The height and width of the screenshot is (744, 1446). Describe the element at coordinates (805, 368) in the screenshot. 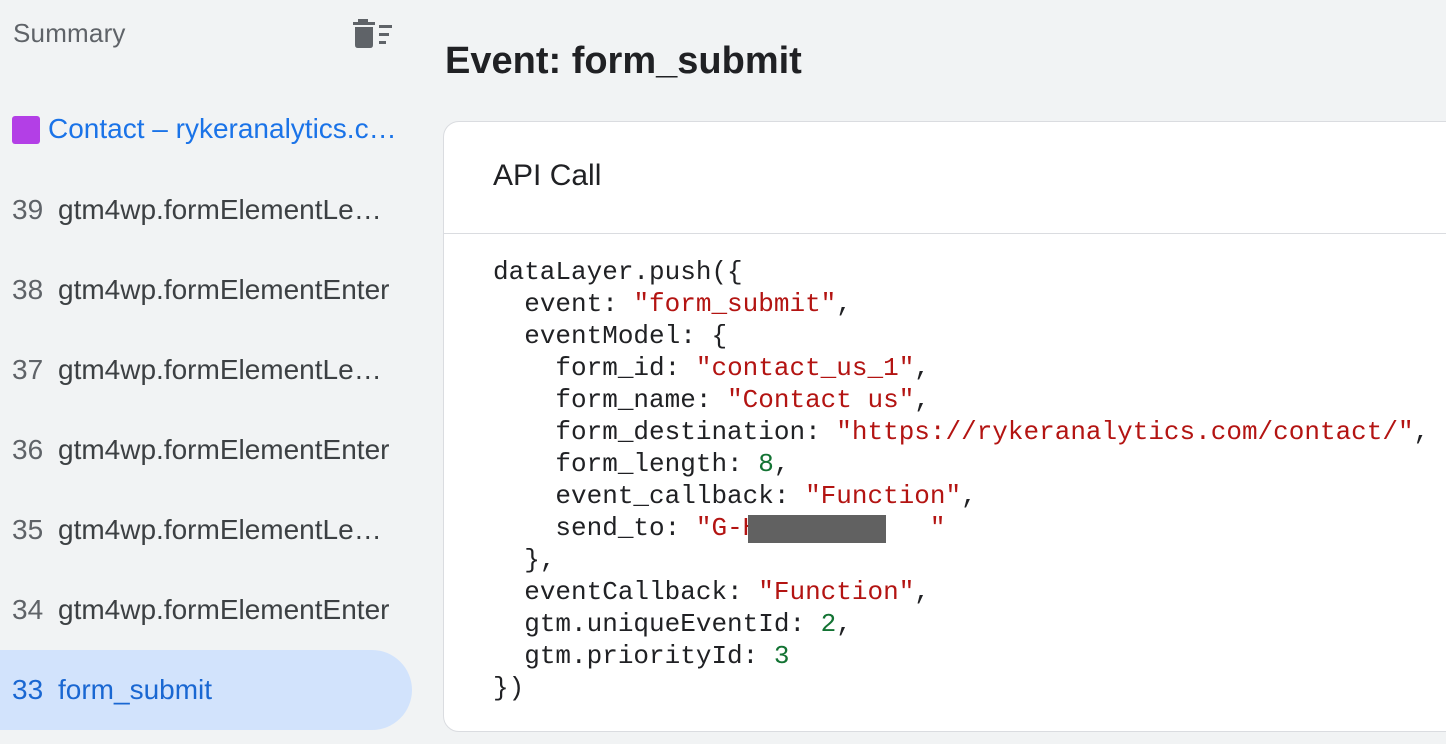

I see `code-string: "contact_us_1"` at that location.